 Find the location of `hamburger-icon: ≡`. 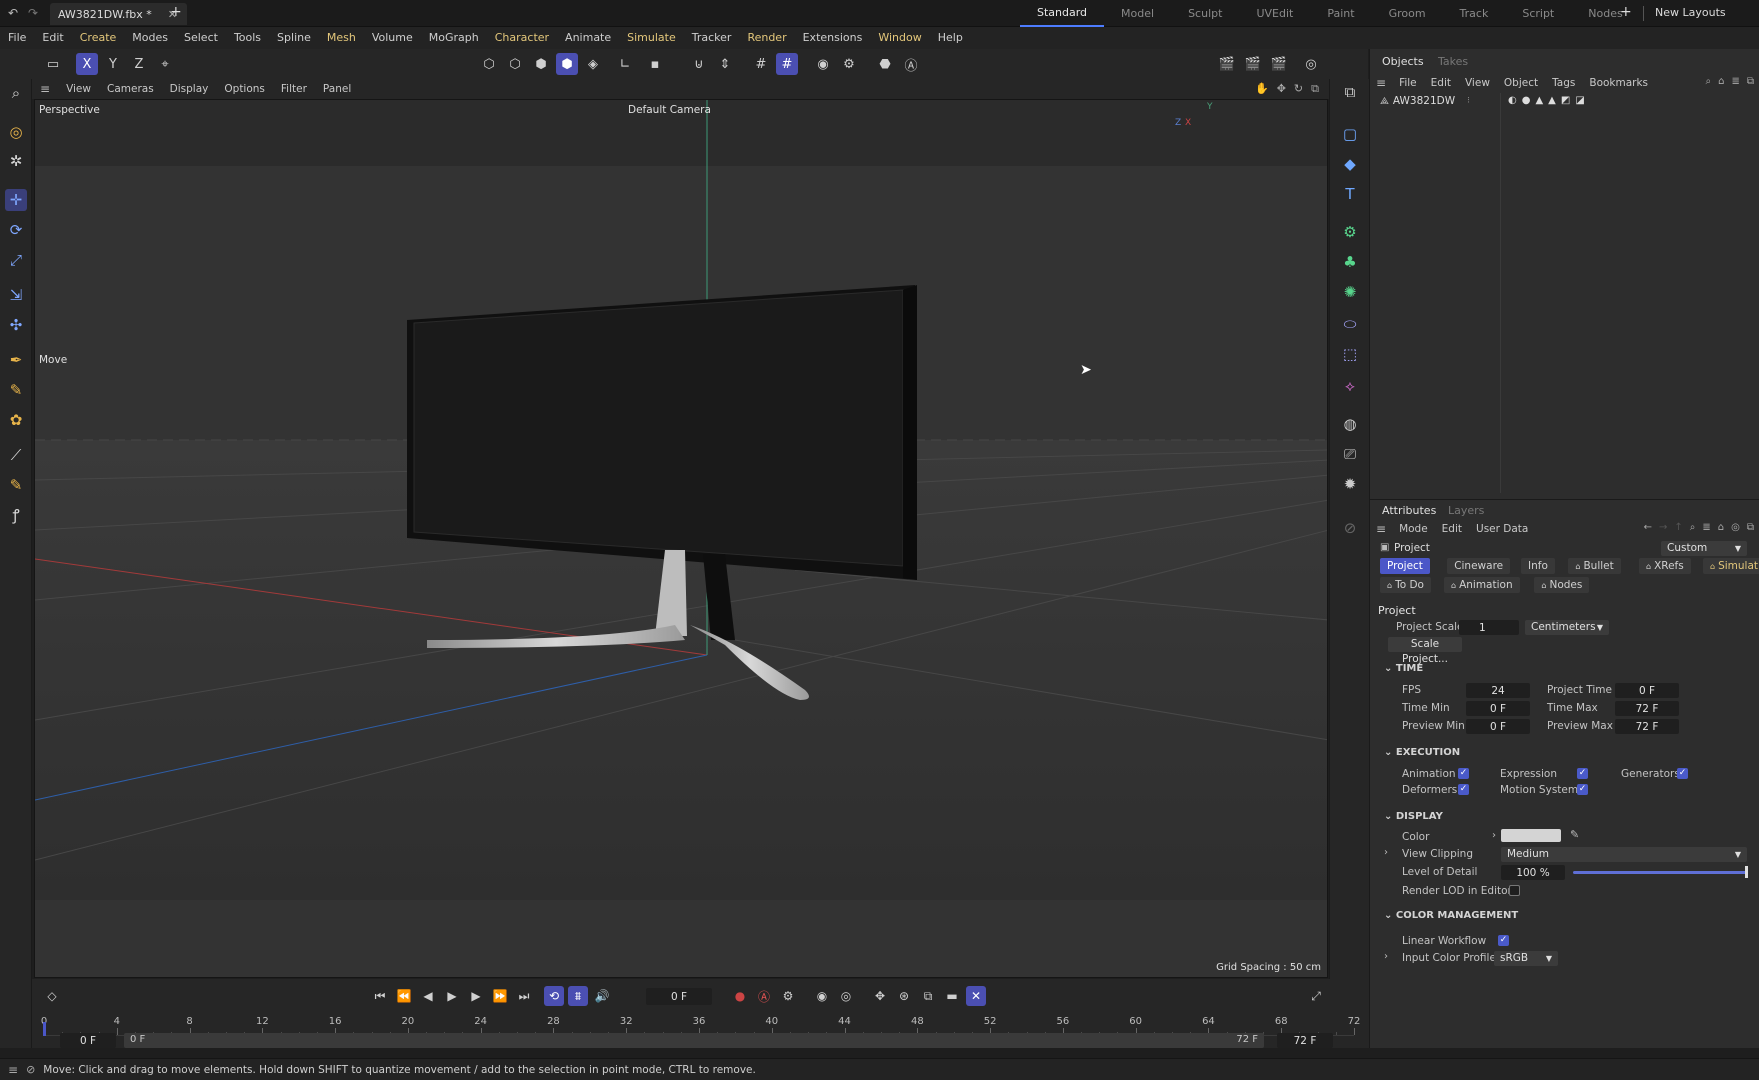

hamburger-icon: ≡ is located at coordinates (45, 89).